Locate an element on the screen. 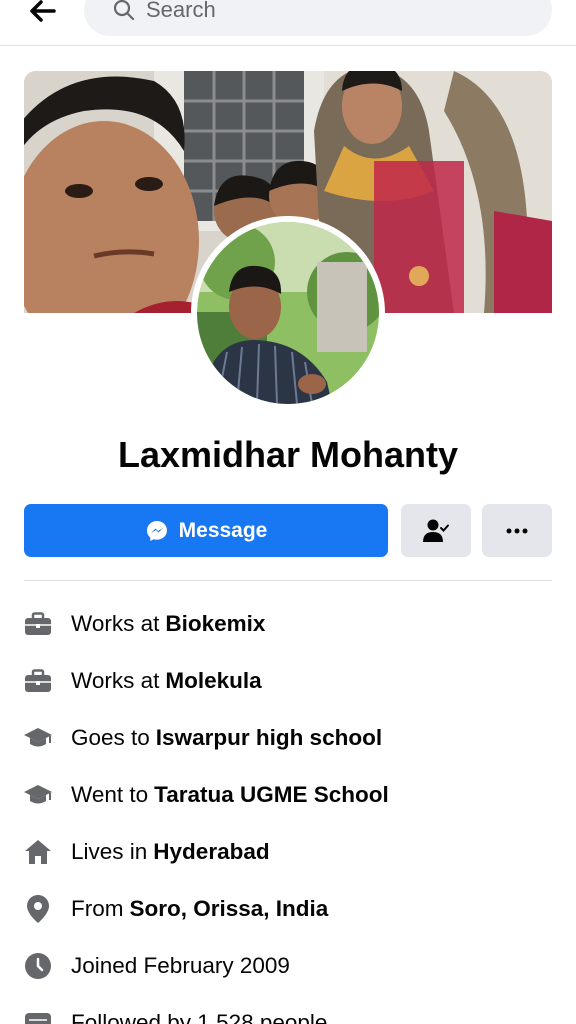 This screenshot has width=576, height=1024. friends-button is located at coordinates (436, 530).